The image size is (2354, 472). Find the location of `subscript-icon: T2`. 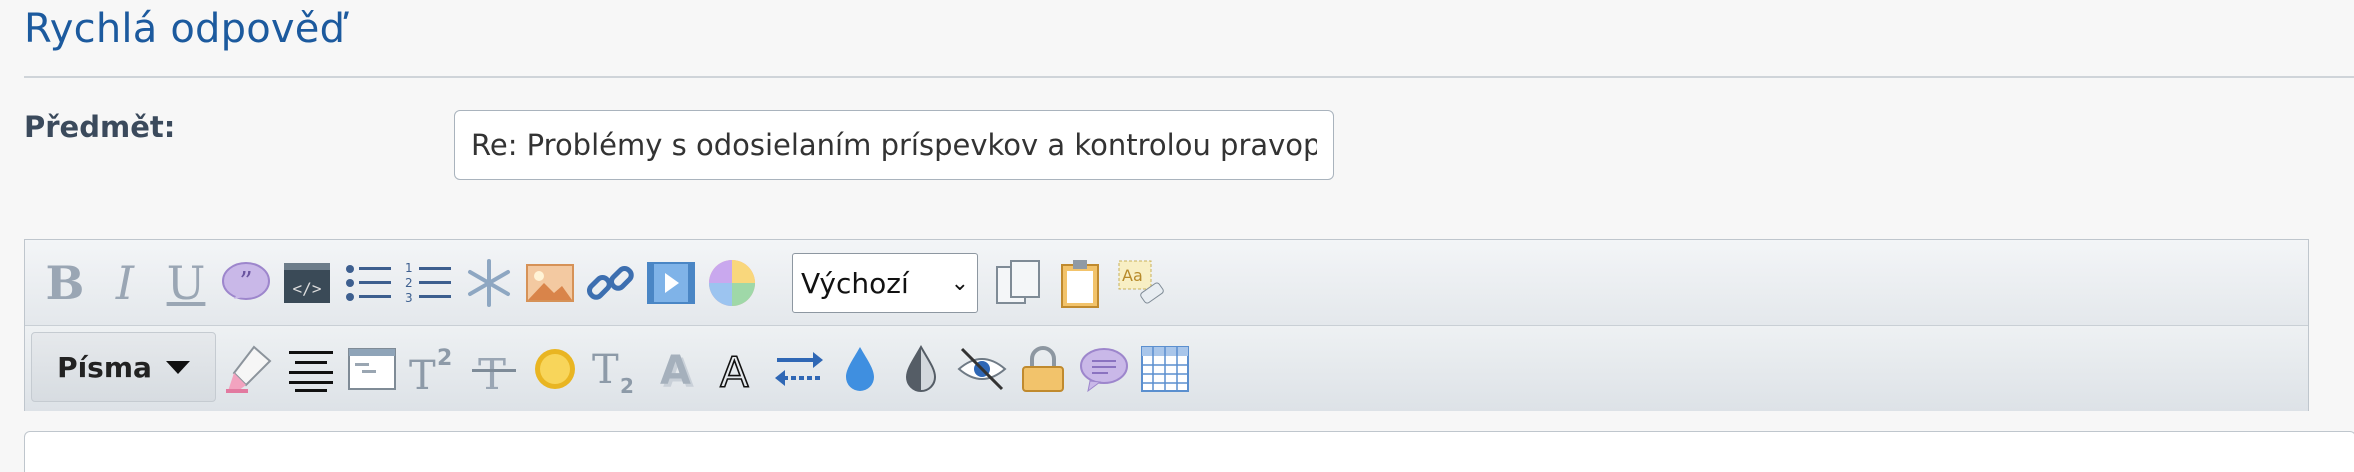

subscript-icon: T2 is located at coordinates (616, 369).